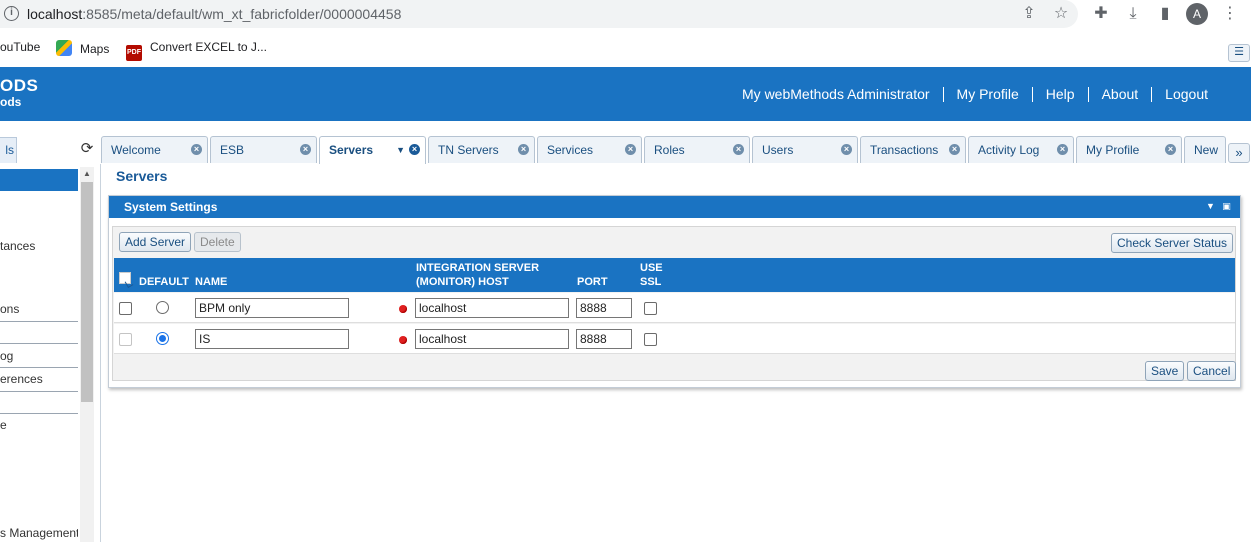 The image size is (1251, 542). Describe the element at coordinates (164, 282) in the screenshot. I see `col-default: DEFAULT` at that location.